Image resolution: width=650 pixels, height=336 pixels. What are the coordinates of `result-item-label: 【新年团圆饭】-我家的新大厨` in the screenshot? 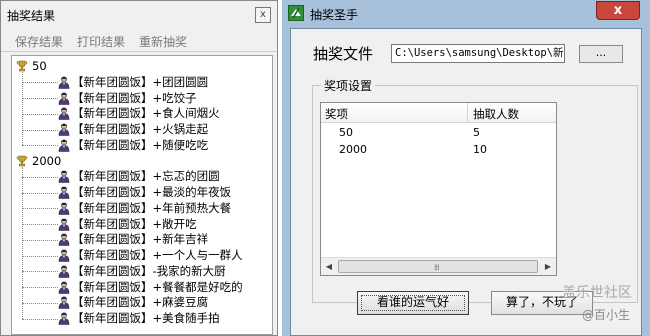 It's located at (149, 270).